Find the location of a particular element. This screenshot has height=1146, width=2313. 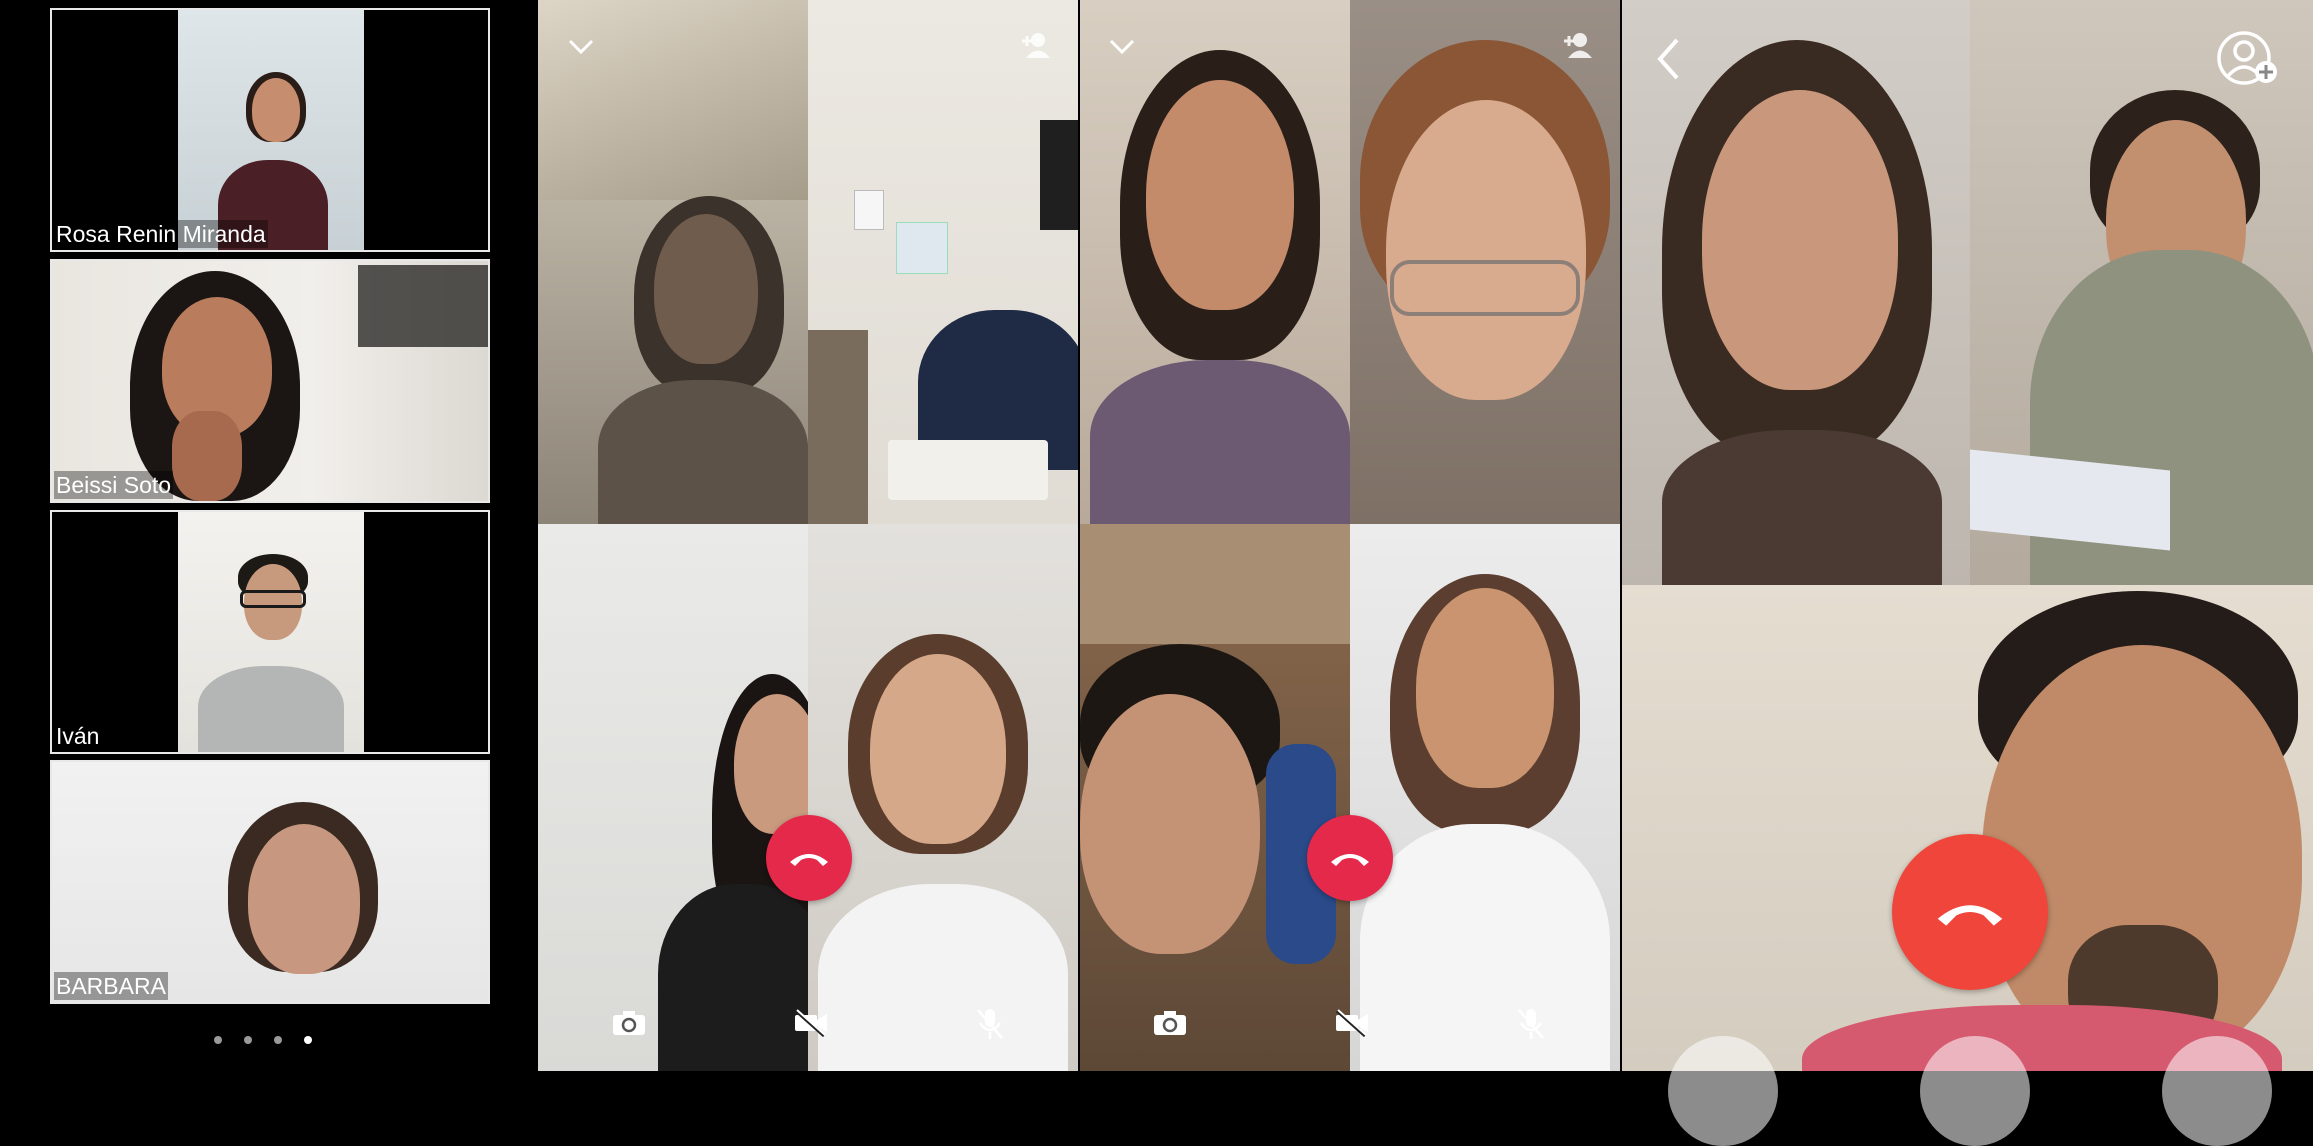

participant-thumbnail: Beissi Soto is located at coordinates (270, 381).